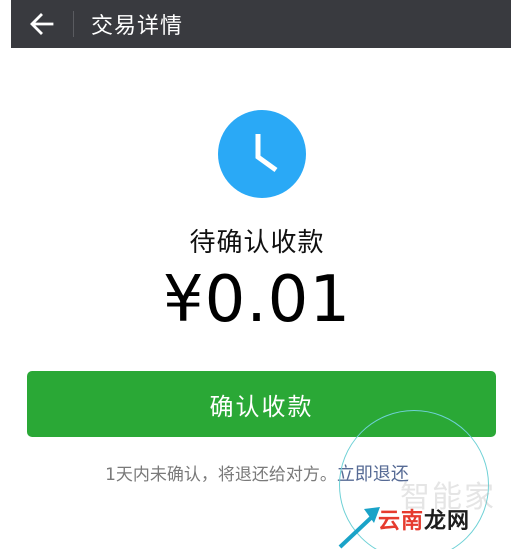  What do you see at coordinates (73, 24) in the screenshot?
I see `title-divider` at bounding box center [73, 24].